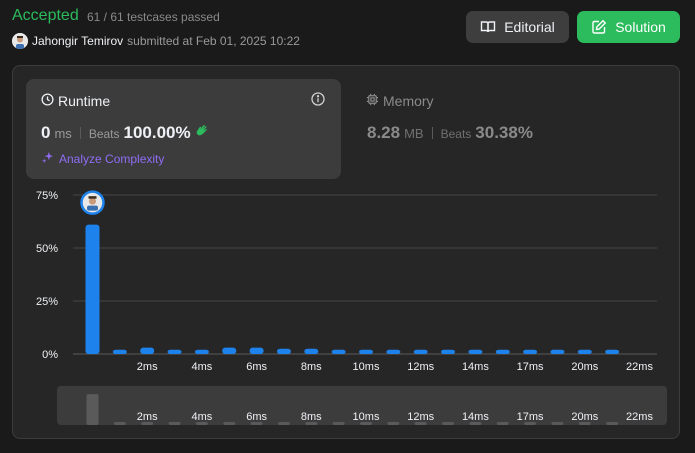  What do you see at coordinates (420, 417) in the screenshot?
I see `navigator-tick-label: 12ms` at bounding box center [420, 417].